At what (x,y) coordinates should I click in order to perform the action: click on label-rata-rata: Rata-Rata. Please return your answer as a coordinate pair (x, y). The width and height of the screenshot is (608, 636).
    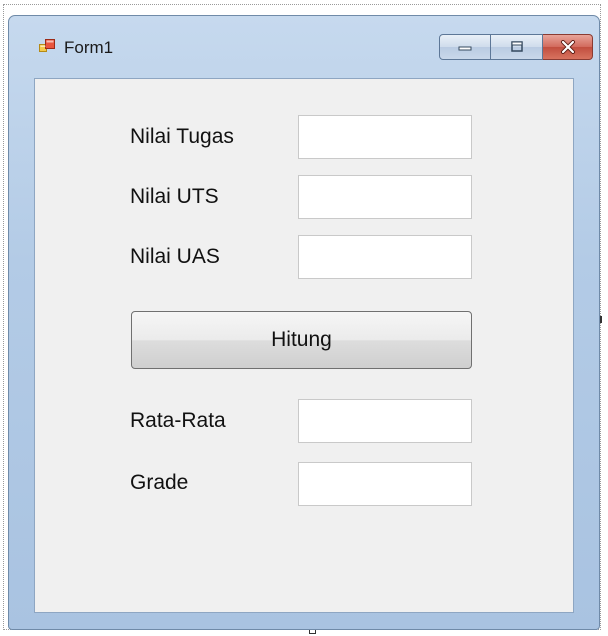
    Looking at the image, I should click on (178, 420).